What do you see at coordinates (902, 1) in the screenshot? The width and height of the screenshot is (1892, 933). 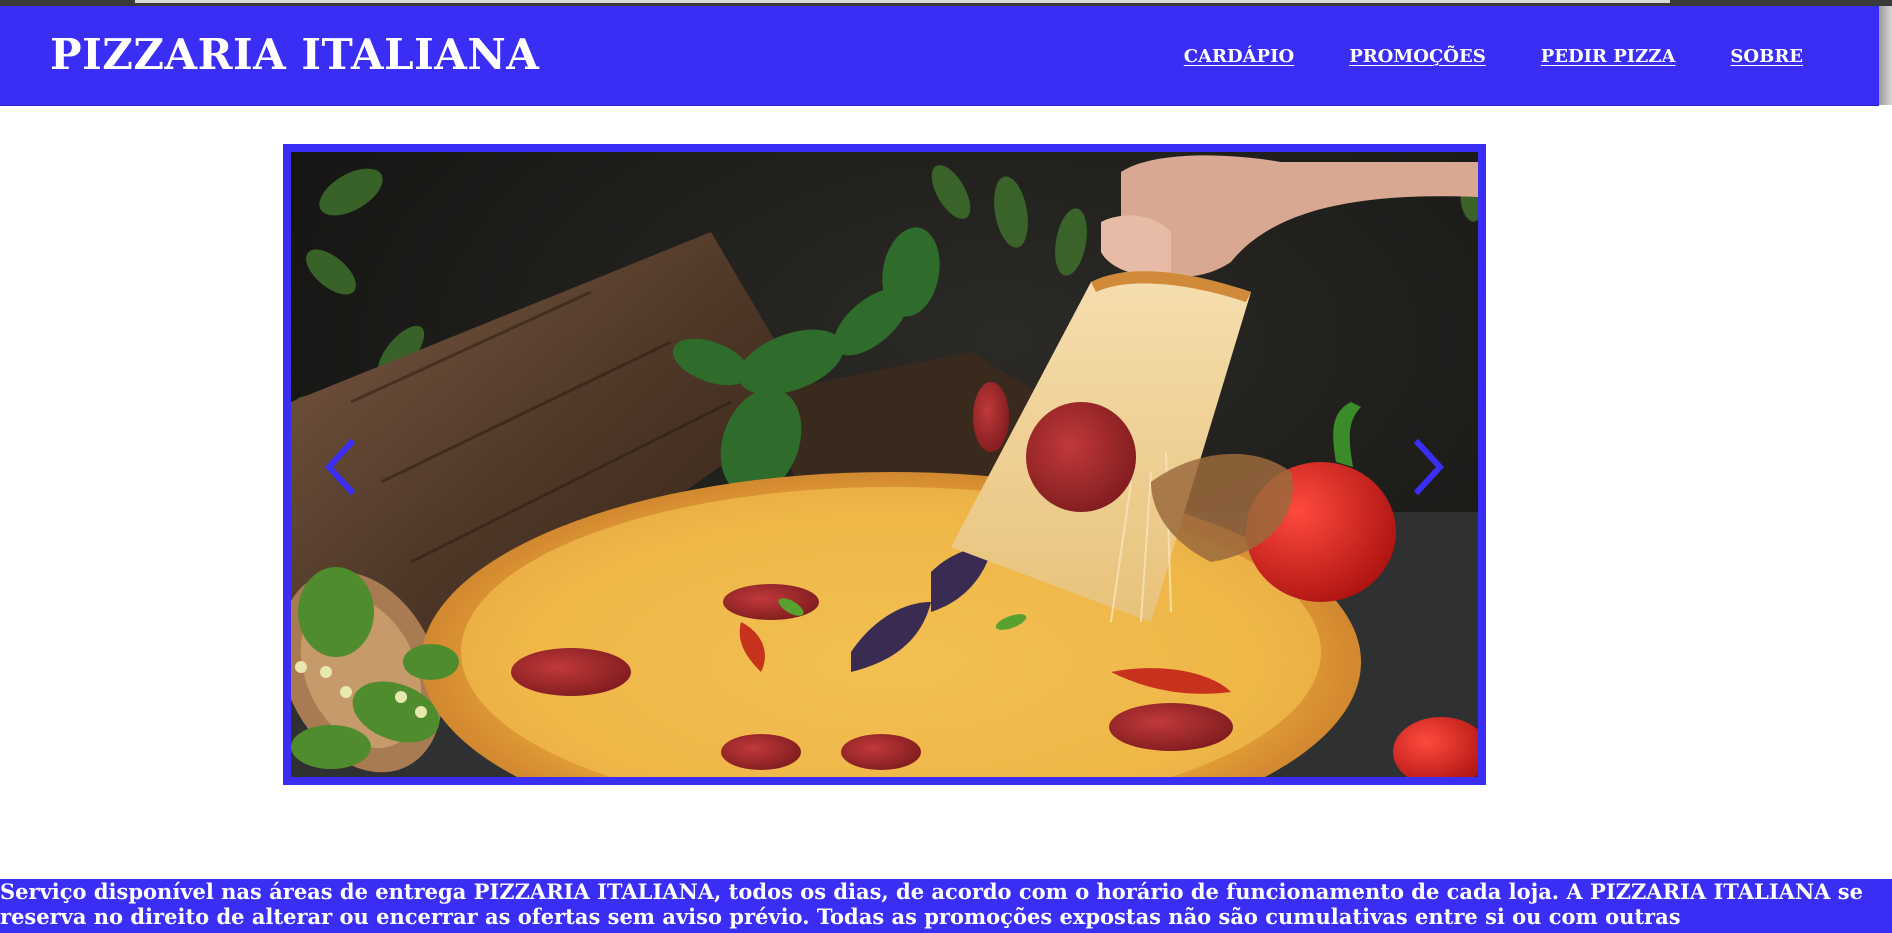 I see `browser-top-highlight` at bounding box center [902, 1].